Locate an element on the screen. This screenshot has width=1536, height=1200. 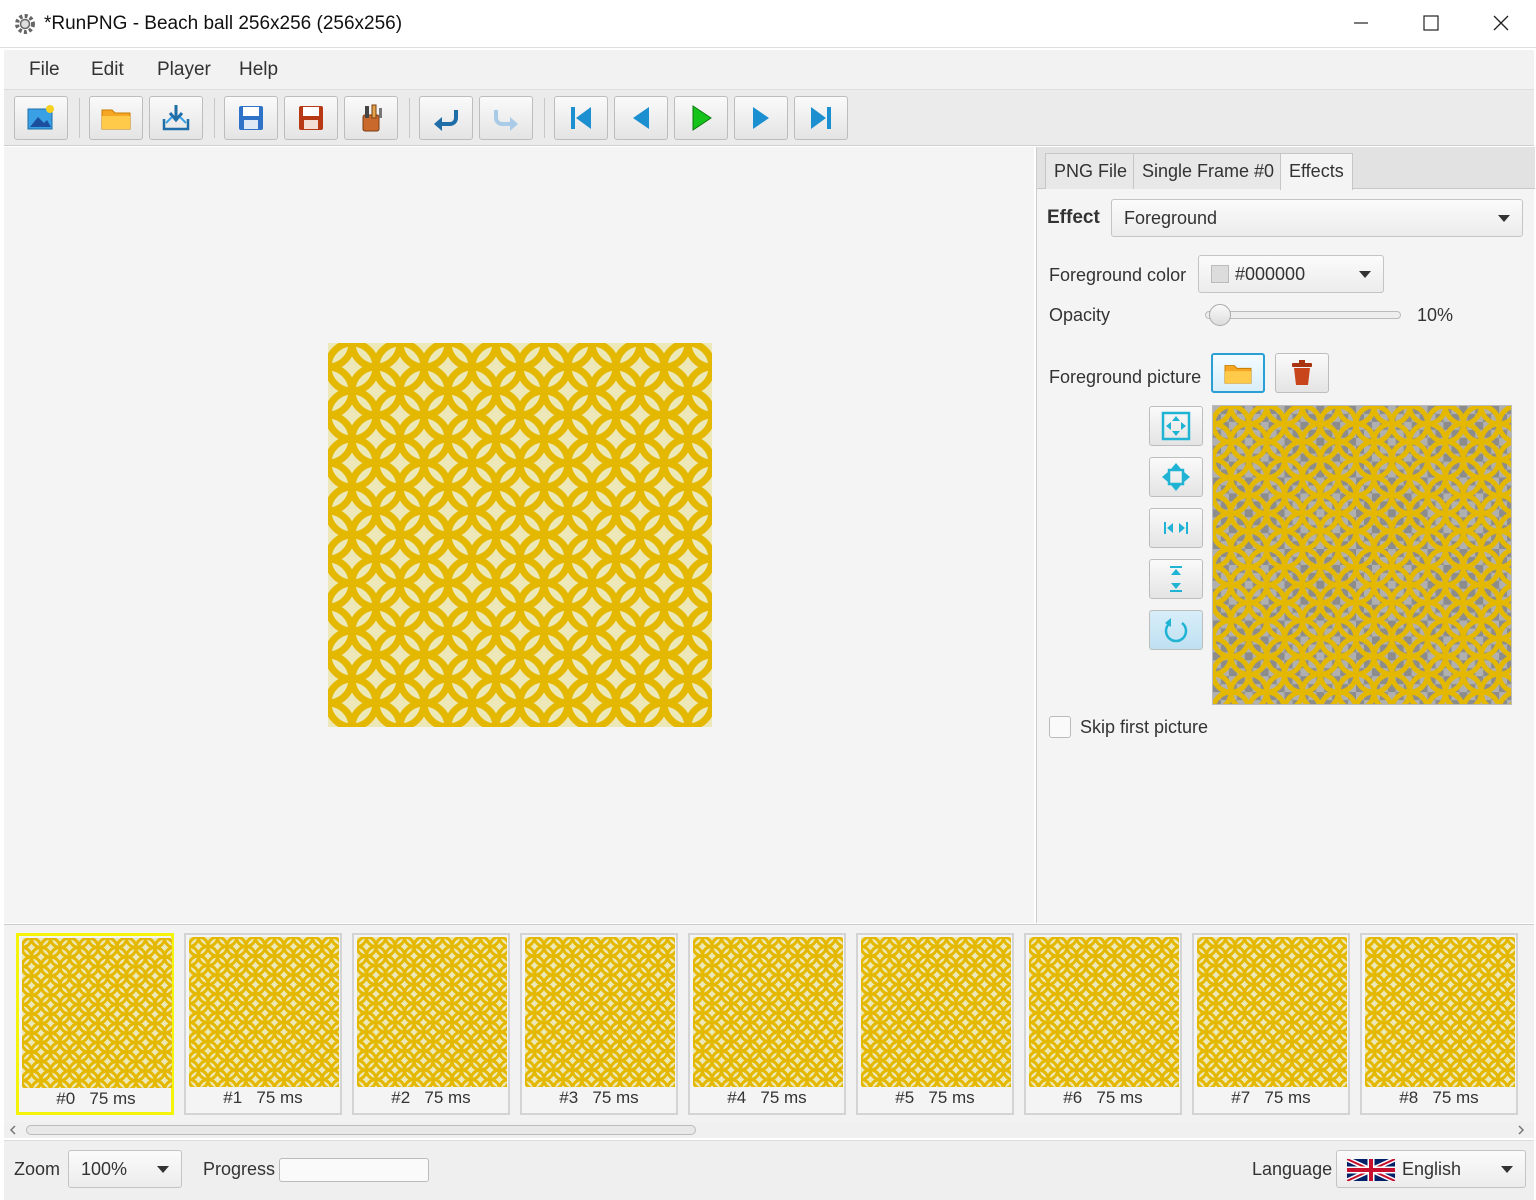
tab-bar: PNG File Single Frame #0 Effects is located at coordinates (1286, 168).